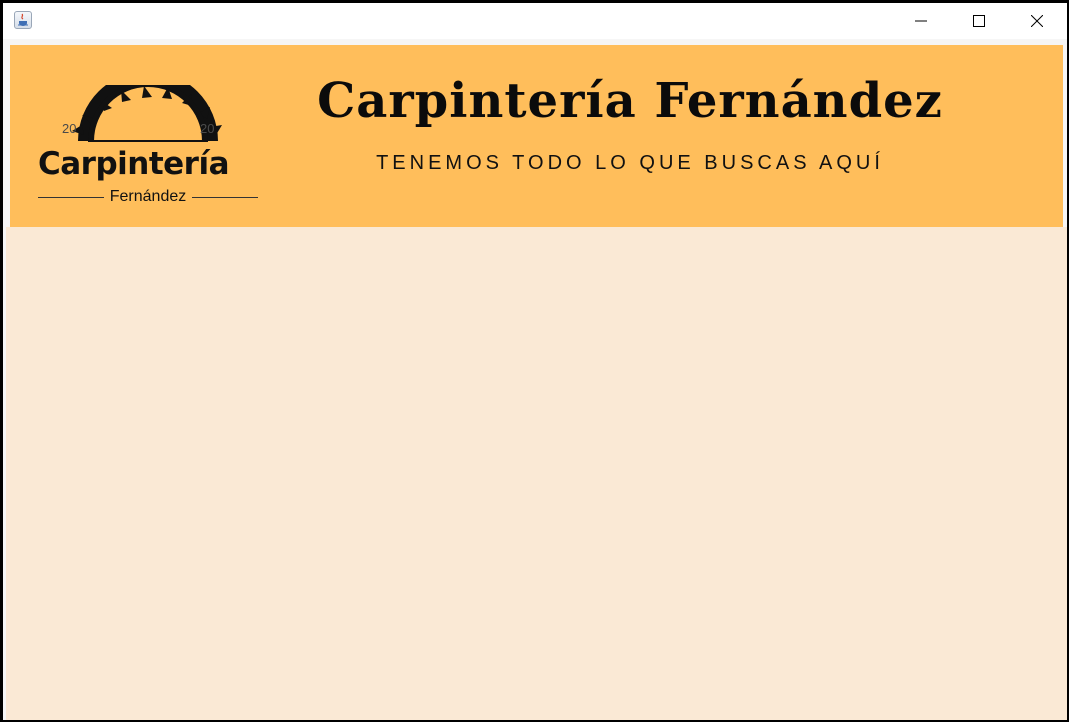 This screenshot has height=722, width=1069. I want to click on logo-year-left: 20, so click(69, 128).